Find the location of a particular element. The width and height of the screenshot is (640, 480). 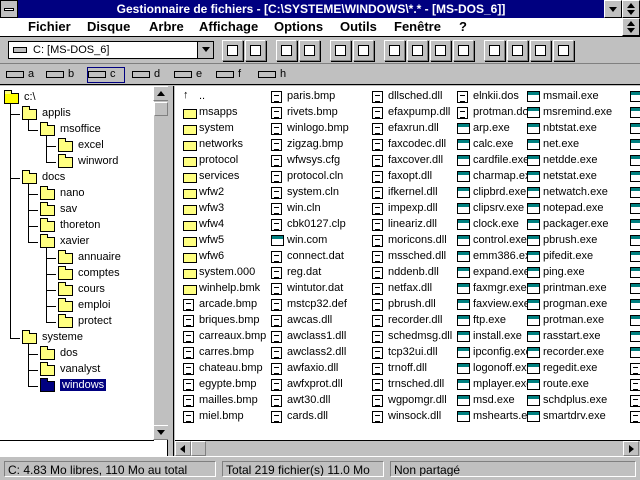

stop-sharing-button is located at coordinates (309, 50).